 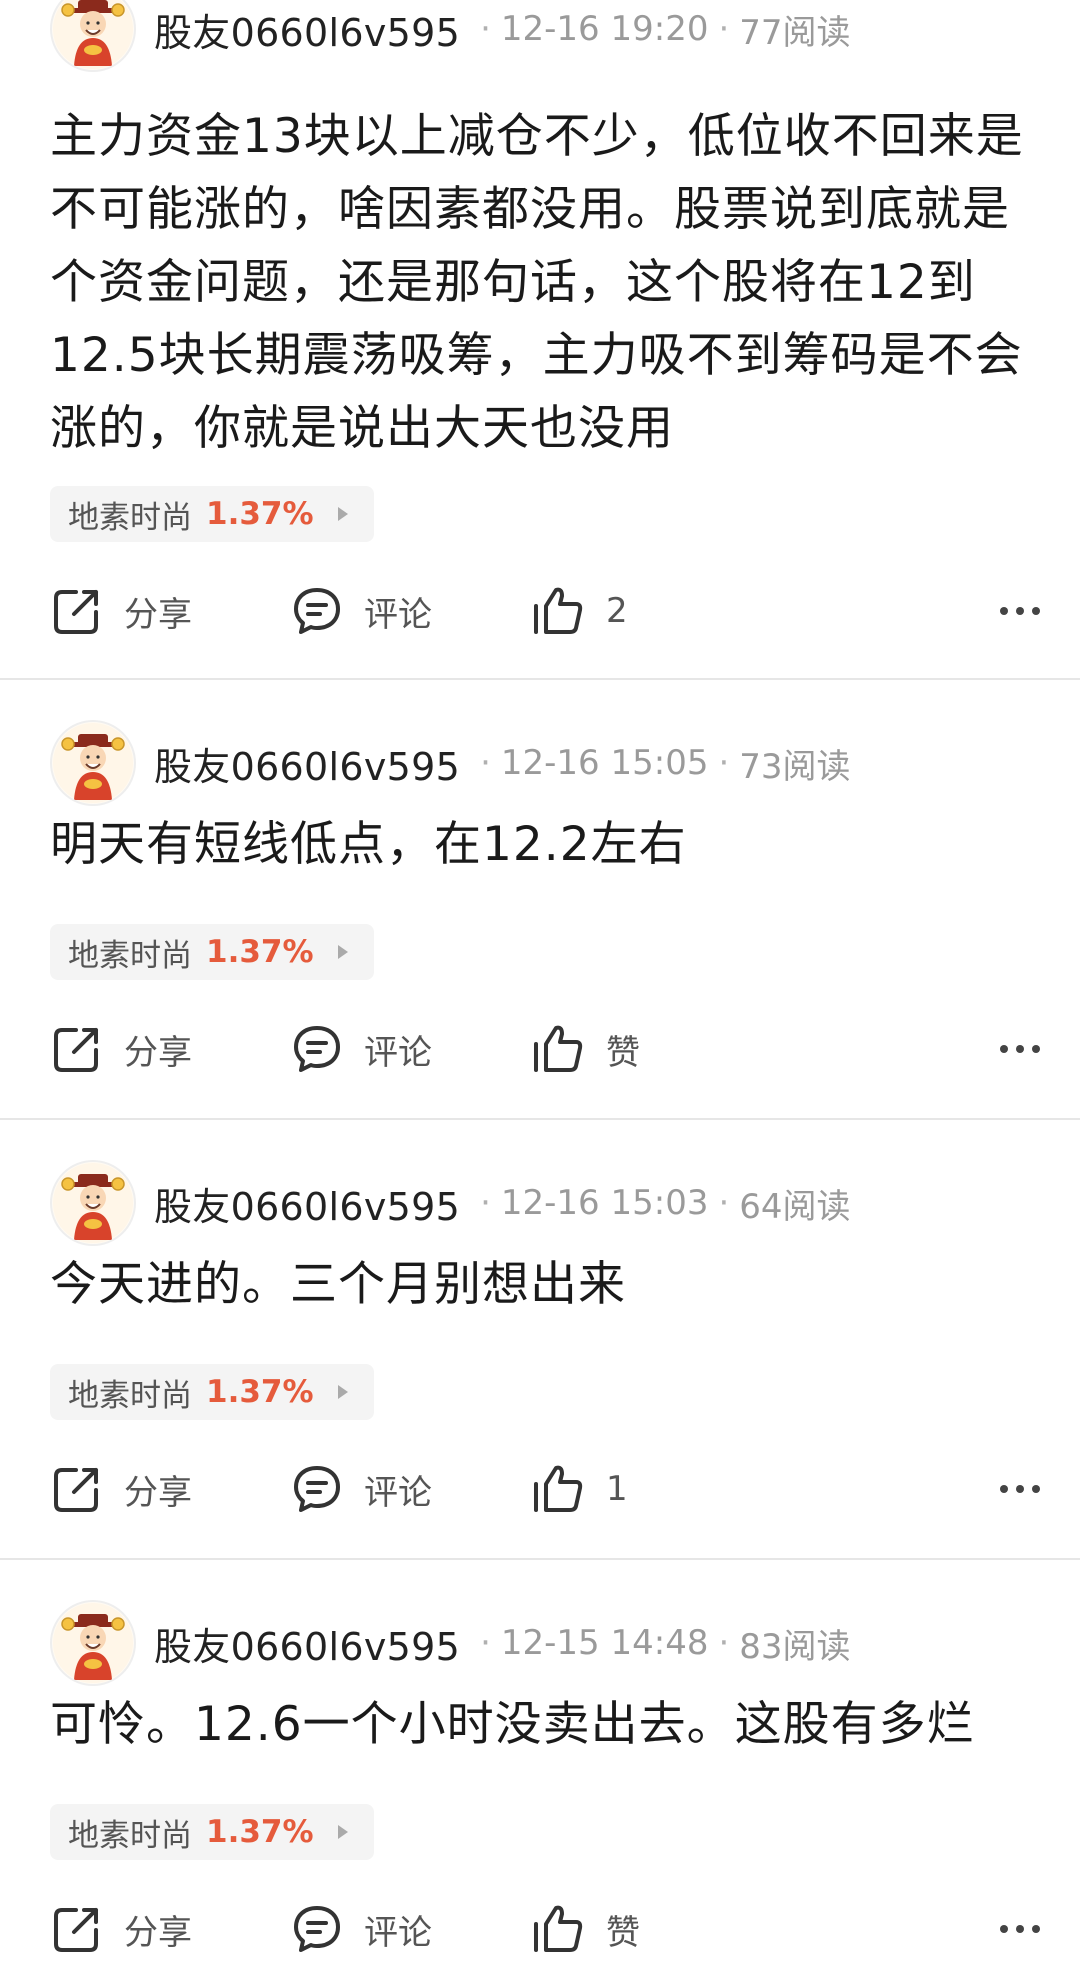 What do you see at coordinates (604, 1643) in the screenshot?
I see `post-time: 12-15 14:48` at bounding box center [604, 1643].